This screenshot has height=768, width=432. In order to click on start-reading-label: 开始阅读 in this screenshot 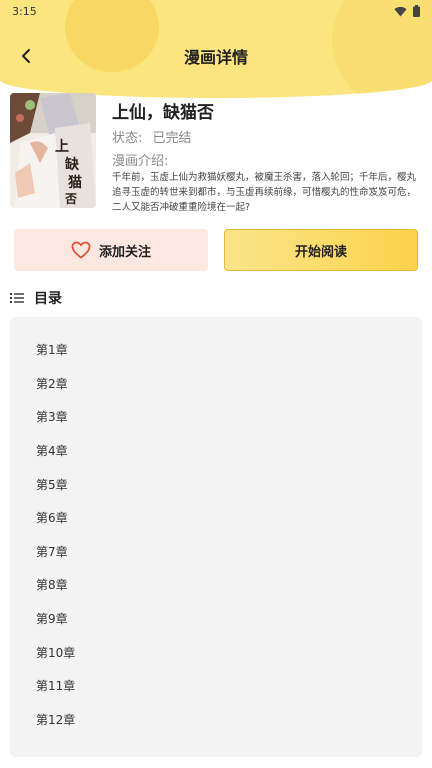, I will do `click(320, 252)`.